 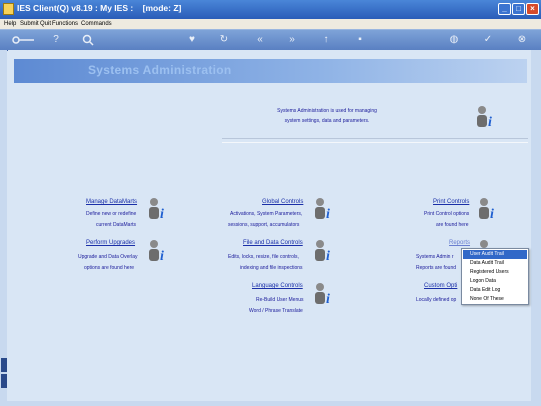 I want to click on page-title: Systems Administration, so click(x=160, y=70).